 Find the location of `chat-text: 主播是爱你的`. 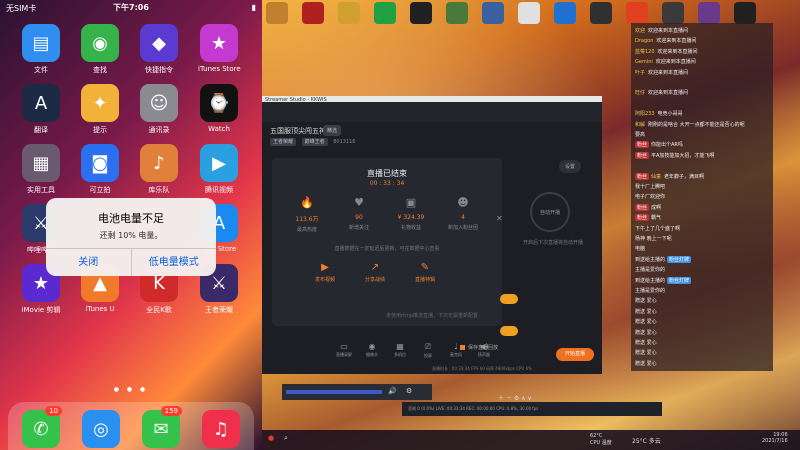

chat-text: 主播是爱你的 is located at coordinates (650, 291).